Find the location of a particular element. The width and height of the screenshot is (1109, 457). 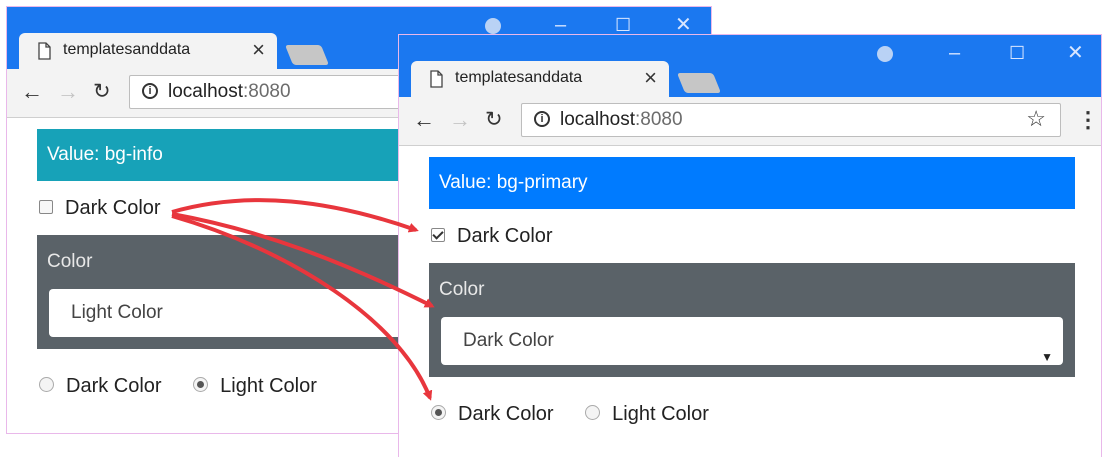

select-value: Dark Color is located at coordinates (508, 340).